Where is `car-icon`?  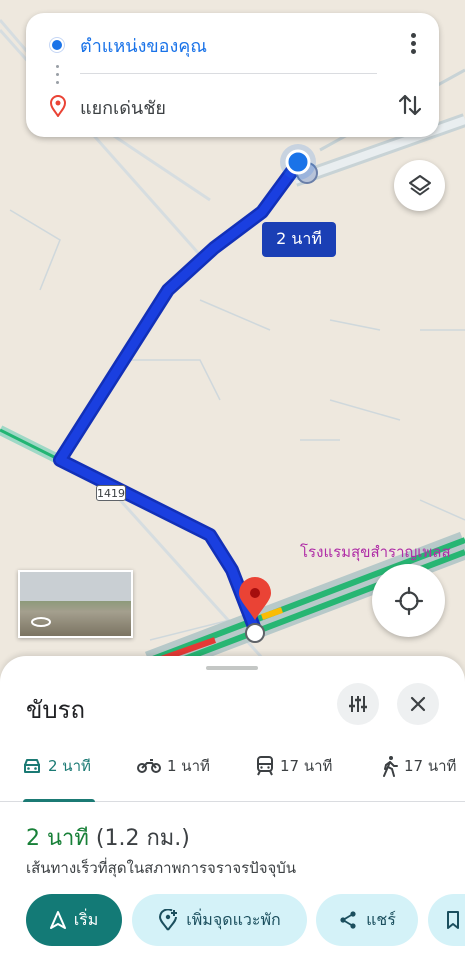
car-icon is located at coordinates (32, 766).